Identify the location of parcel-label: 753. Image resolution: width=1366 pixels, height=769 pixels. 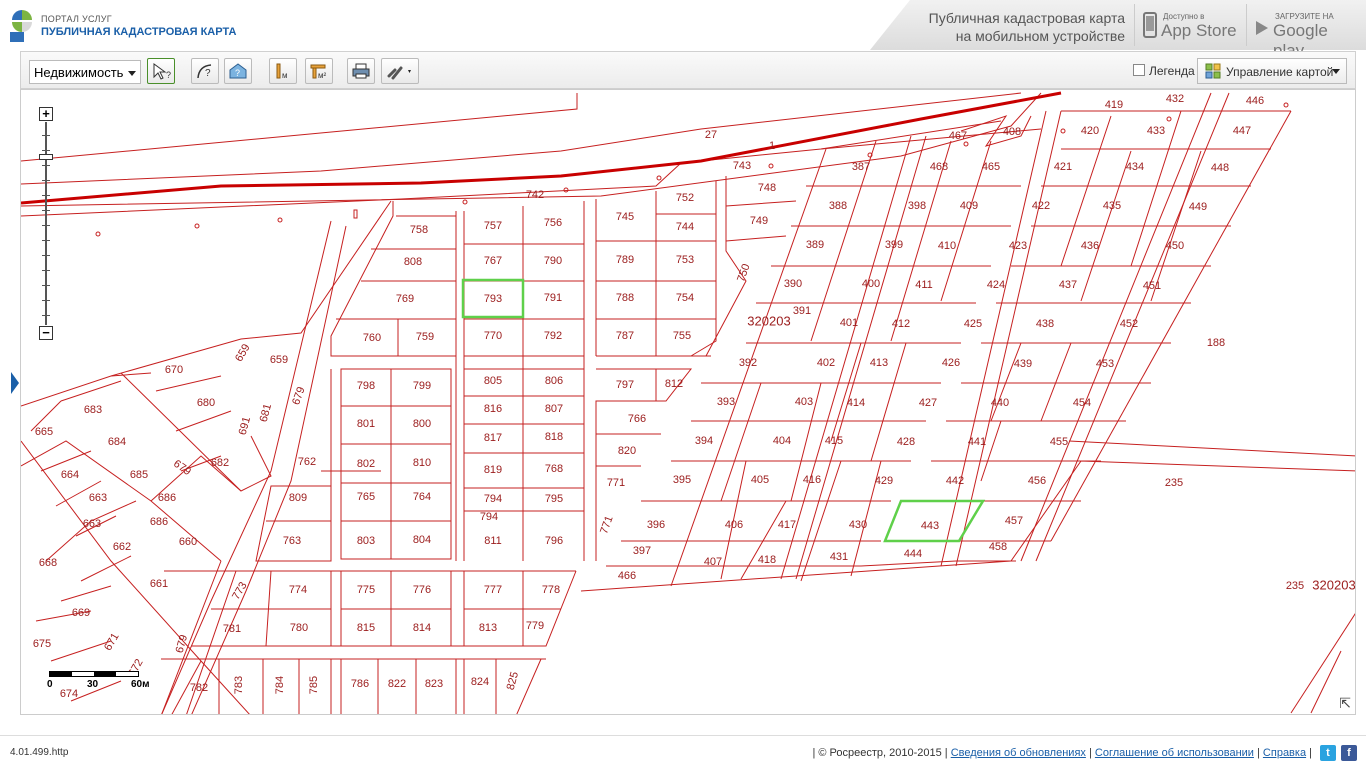
(685, 260).